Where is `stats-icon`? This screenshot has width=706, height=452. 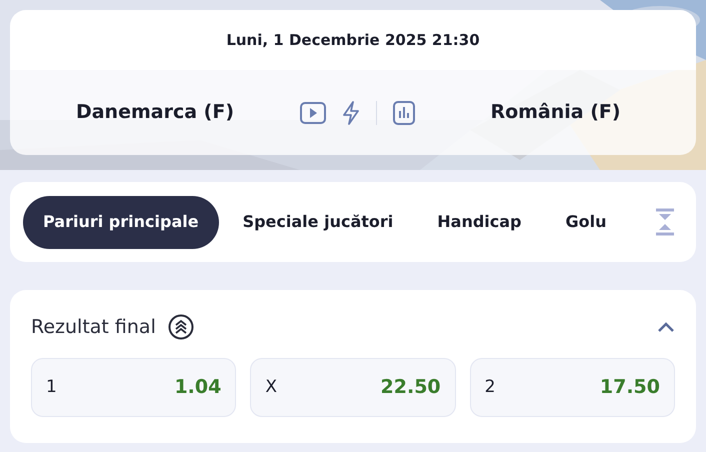 stats-icon is located at coordinates (404, 112).